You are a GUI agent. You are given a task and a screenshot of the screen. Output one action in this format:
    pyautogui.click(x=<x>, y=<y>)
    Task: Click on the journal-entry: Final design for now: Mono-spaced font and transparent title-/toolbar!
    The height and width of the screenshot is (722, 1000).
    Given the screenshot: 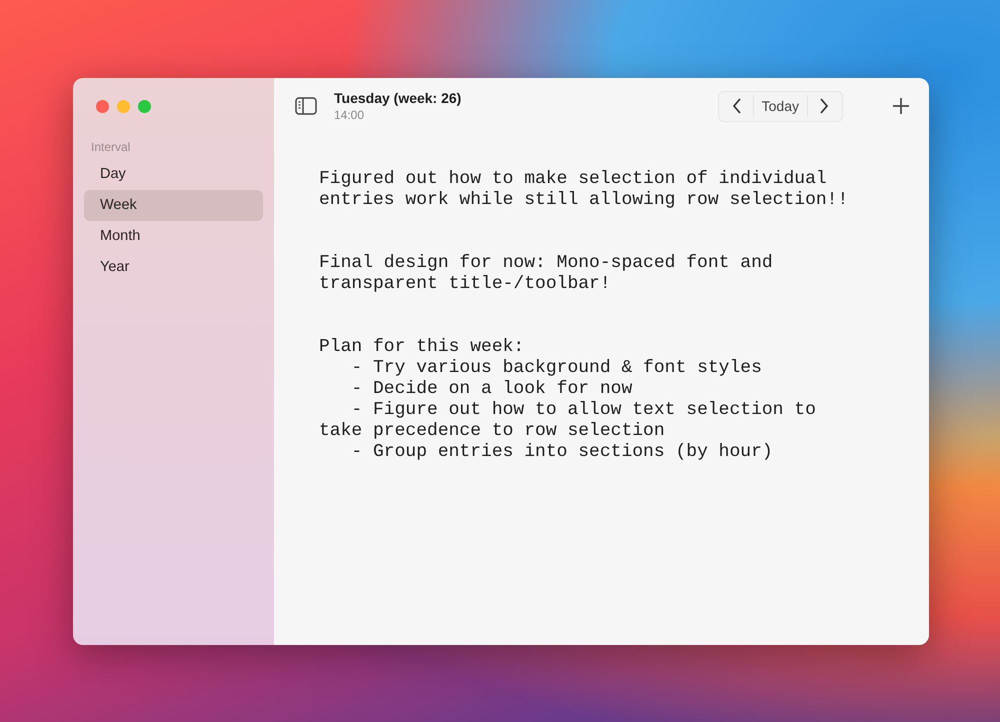 What is the action you would take?
    pyautogui.click(x=589, y=274)
    